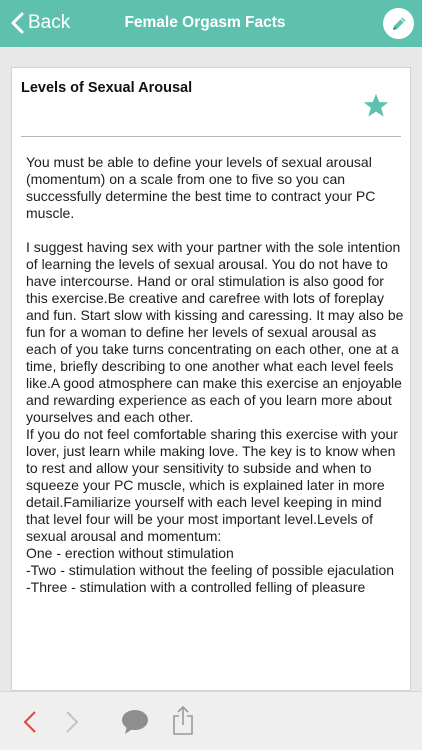 This screenshot has height=750, width=422. What do you see at coordinates (211, 136) in the screenshot?
I see `title-divider` at bounding box center [211, 136].